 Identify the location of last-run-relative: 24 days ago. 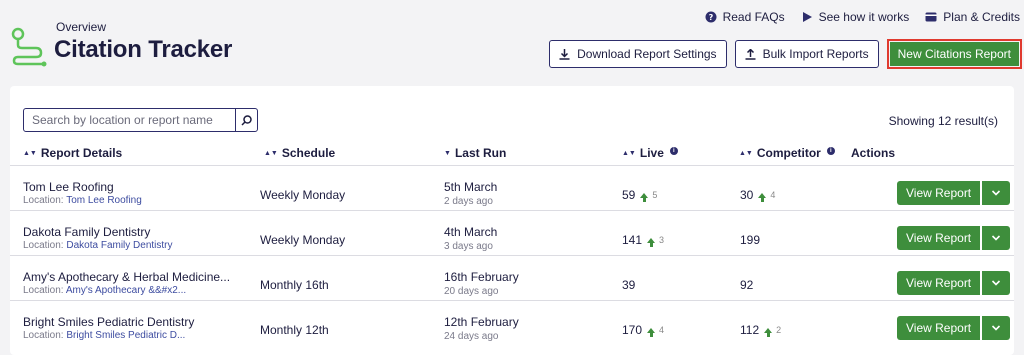
(471, 336).